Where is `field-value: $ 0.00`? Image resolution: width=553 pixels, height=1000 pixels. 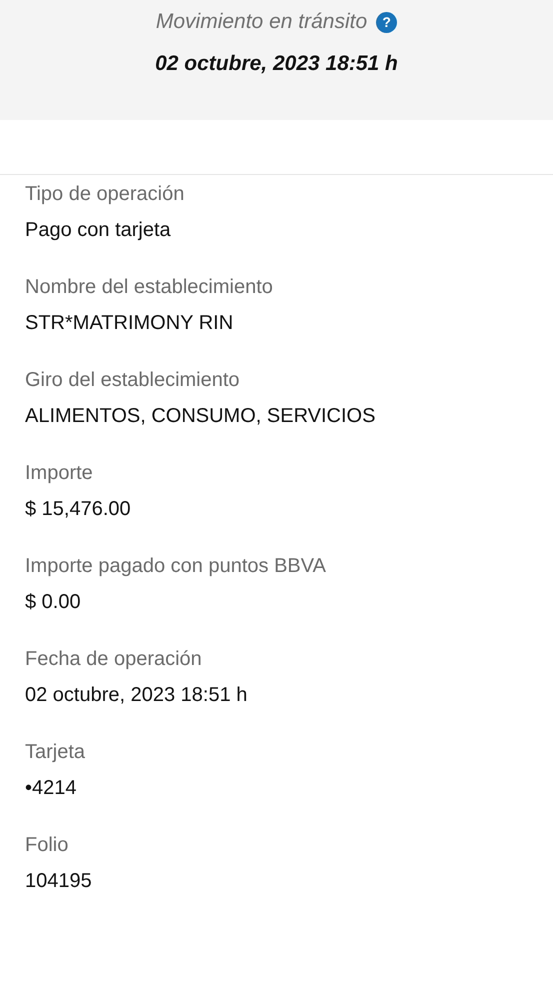
field-value: $ 0.00 is located at coordinates (53, 602).